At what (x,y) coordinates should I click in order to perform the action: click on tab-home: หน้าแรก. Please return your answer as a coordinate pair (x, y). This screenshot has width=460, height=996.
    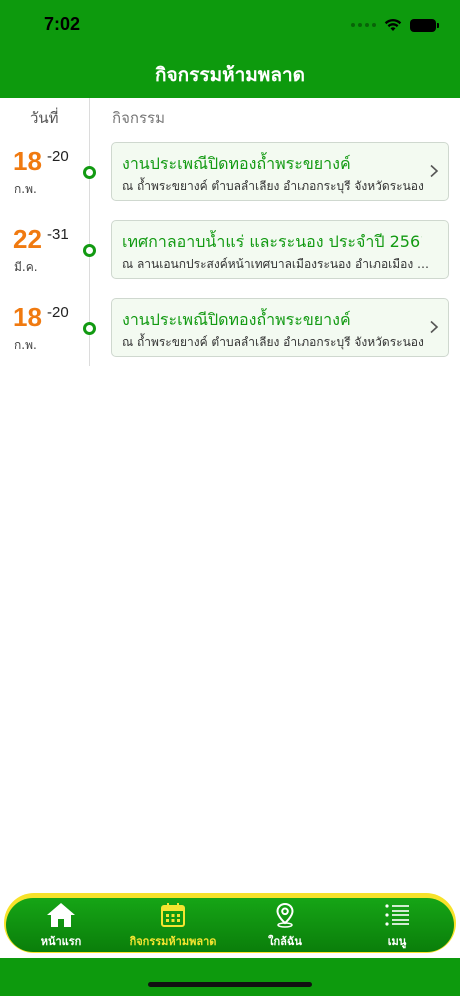
    Looking at the image, I should click on (61, 926).